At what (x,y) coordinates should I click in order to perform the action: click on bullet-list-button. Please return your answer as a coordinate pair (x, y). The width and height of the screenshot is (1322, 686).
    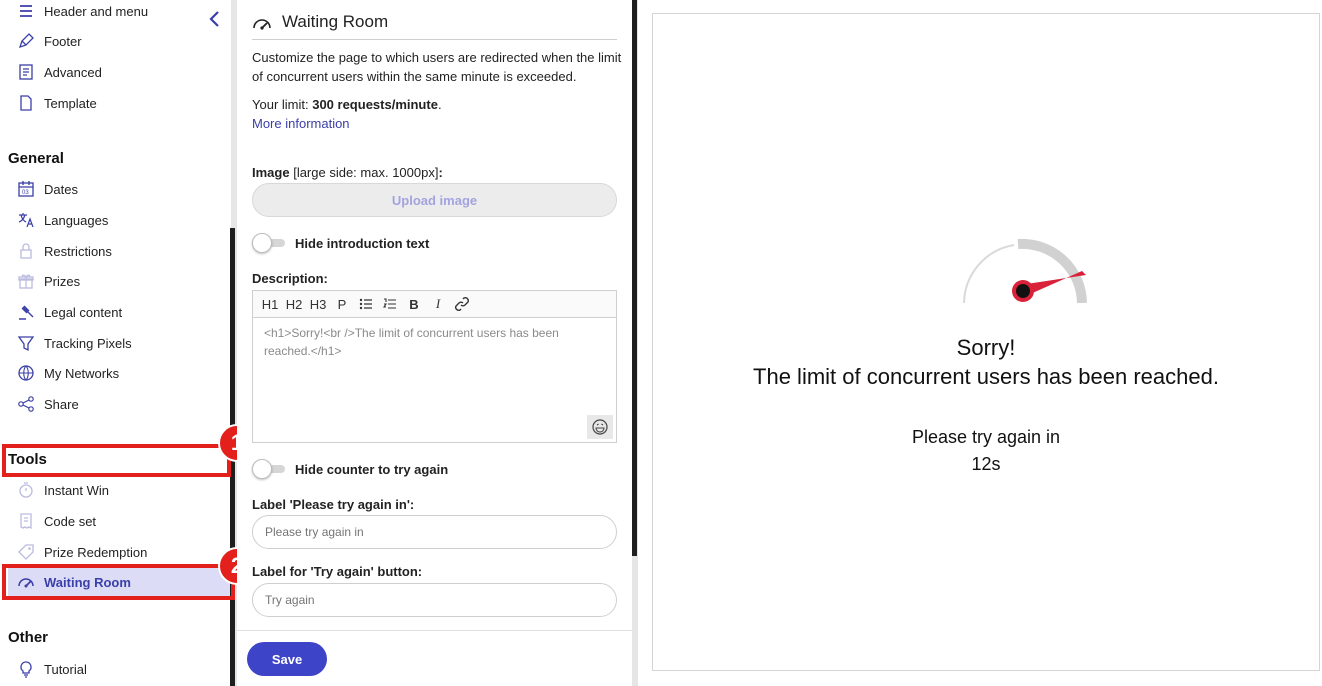
    Looking at the image, I should click on (366, 304).